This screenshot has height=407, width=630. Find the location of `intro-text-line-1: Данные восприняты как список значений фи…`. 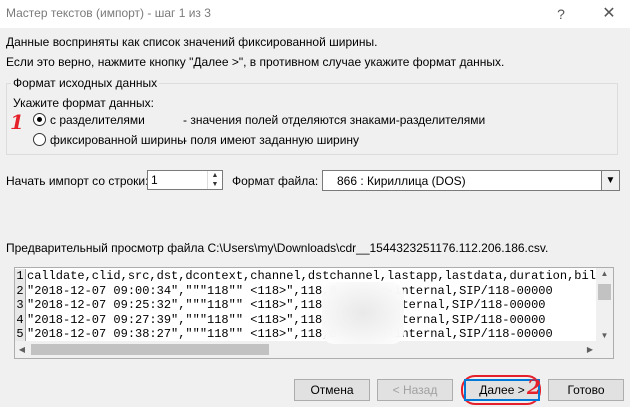

intro-text-line-1: Данные восприняты как список значений фи… is located at coordinates (192, 42).